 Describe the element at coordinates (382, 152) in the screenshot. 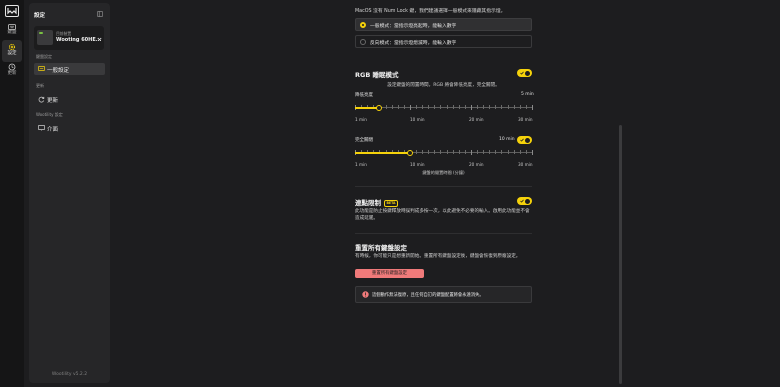

I see `slider-fill` at that location.